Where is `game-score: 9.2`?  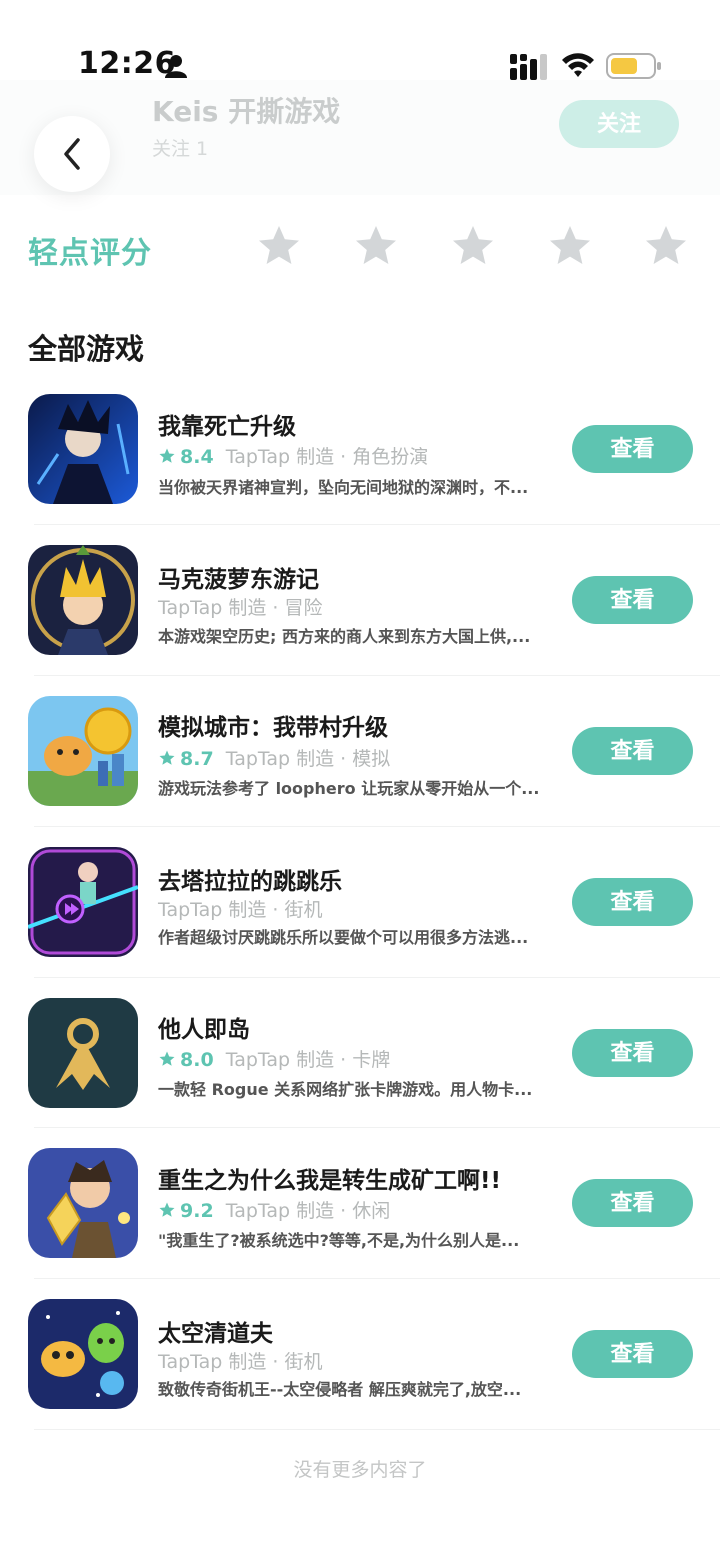
game-score: 9.2 is located at coordinates (197, 1211).